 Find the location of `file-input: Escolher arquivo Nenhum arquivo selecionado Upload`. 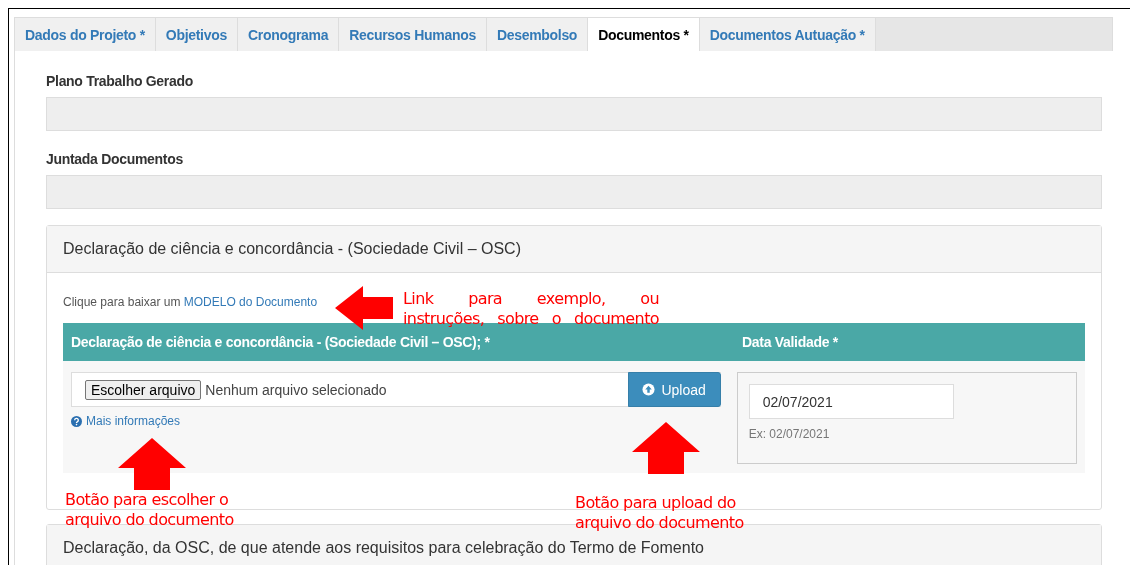

file-input: Escolher arquivo Nenhum arquivo selecionado Upload is located at coordinates (396, 389).